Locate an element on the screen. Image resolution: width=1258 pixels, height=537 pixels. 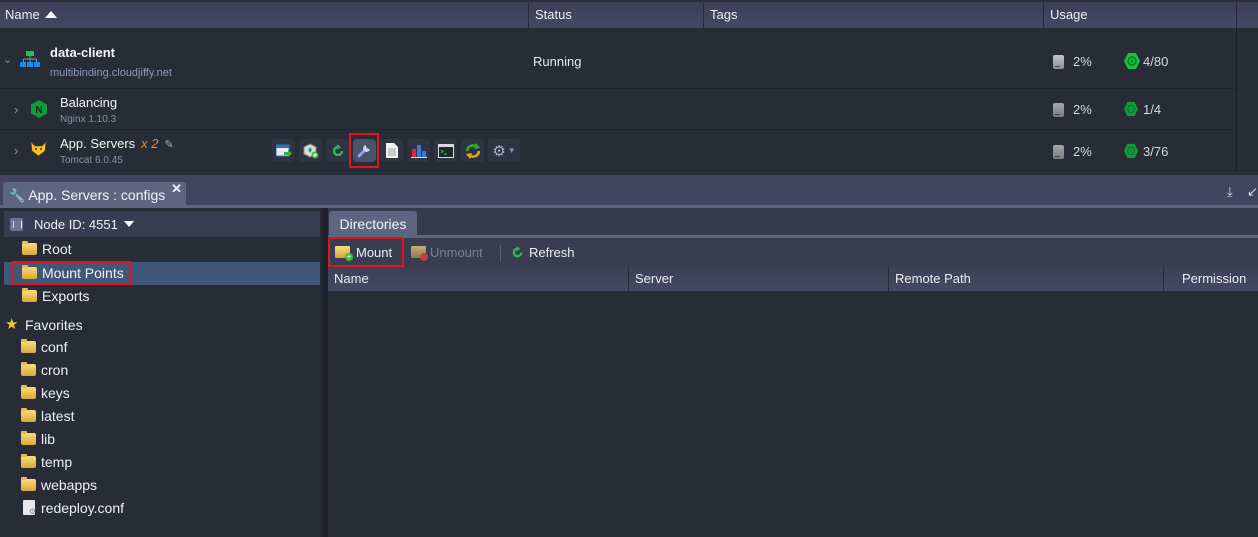
node-cloudlets: 3/76 is located at coordinates (1156, 151).